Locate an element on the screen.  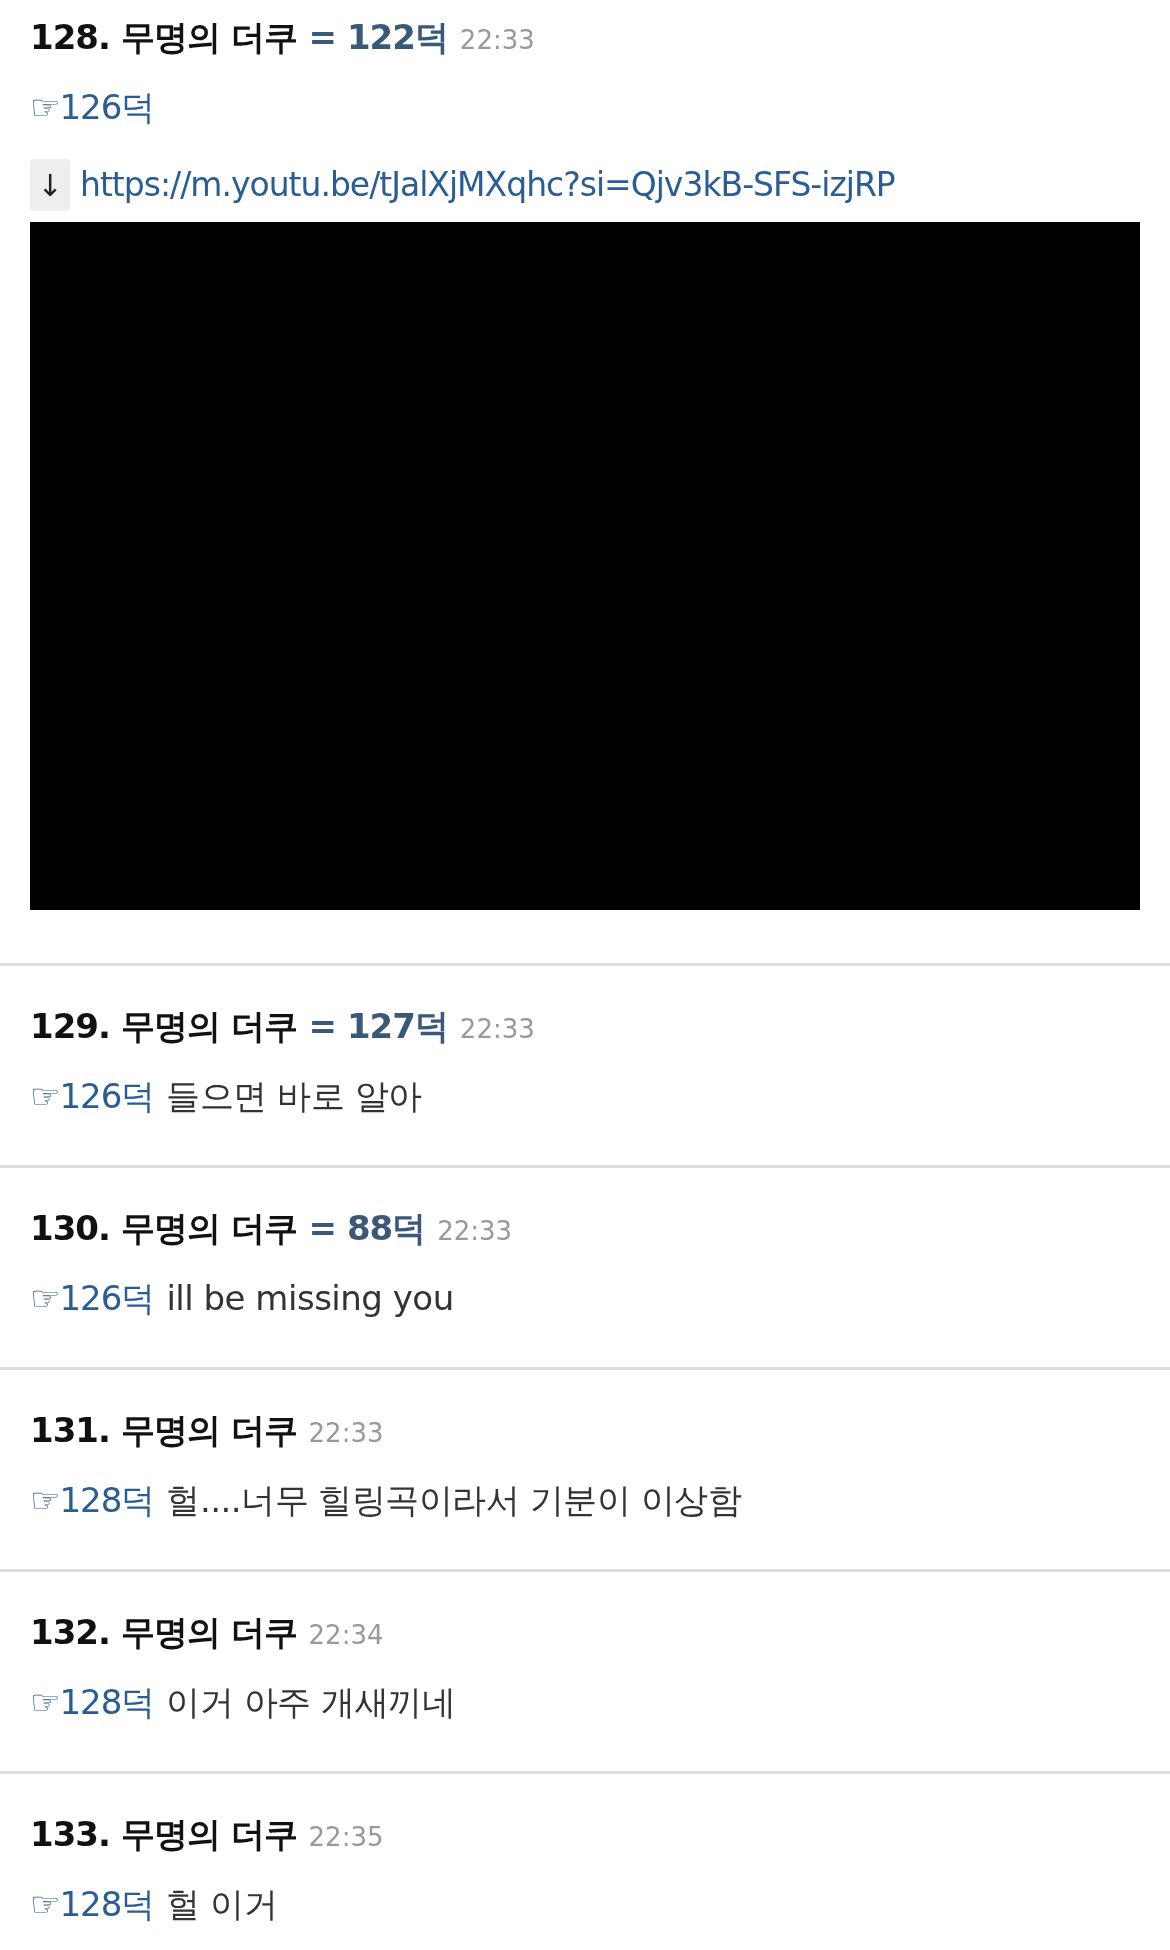
comment-text: 이거 아주 개새끼네 is located at coordinates (310, 1702).